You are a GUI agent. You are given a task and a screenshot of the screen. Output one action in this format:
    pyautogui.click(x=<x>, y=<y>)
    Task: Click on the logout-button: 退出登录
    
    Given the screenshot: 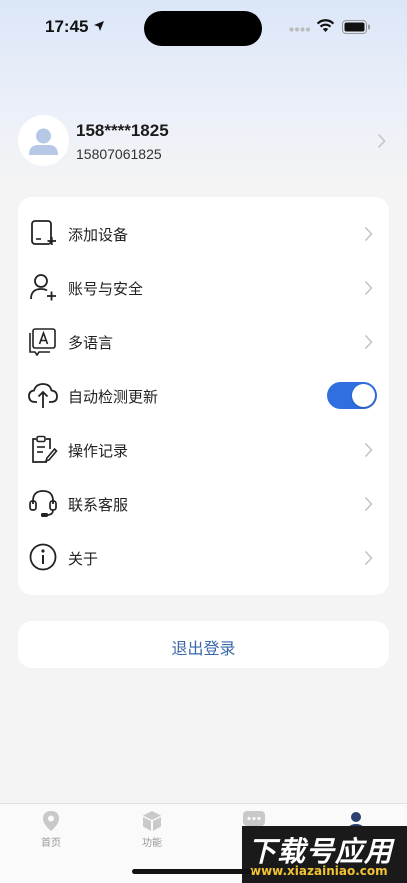 What is the action you would take?
    pyautogui.click(x=203, y=644)
    